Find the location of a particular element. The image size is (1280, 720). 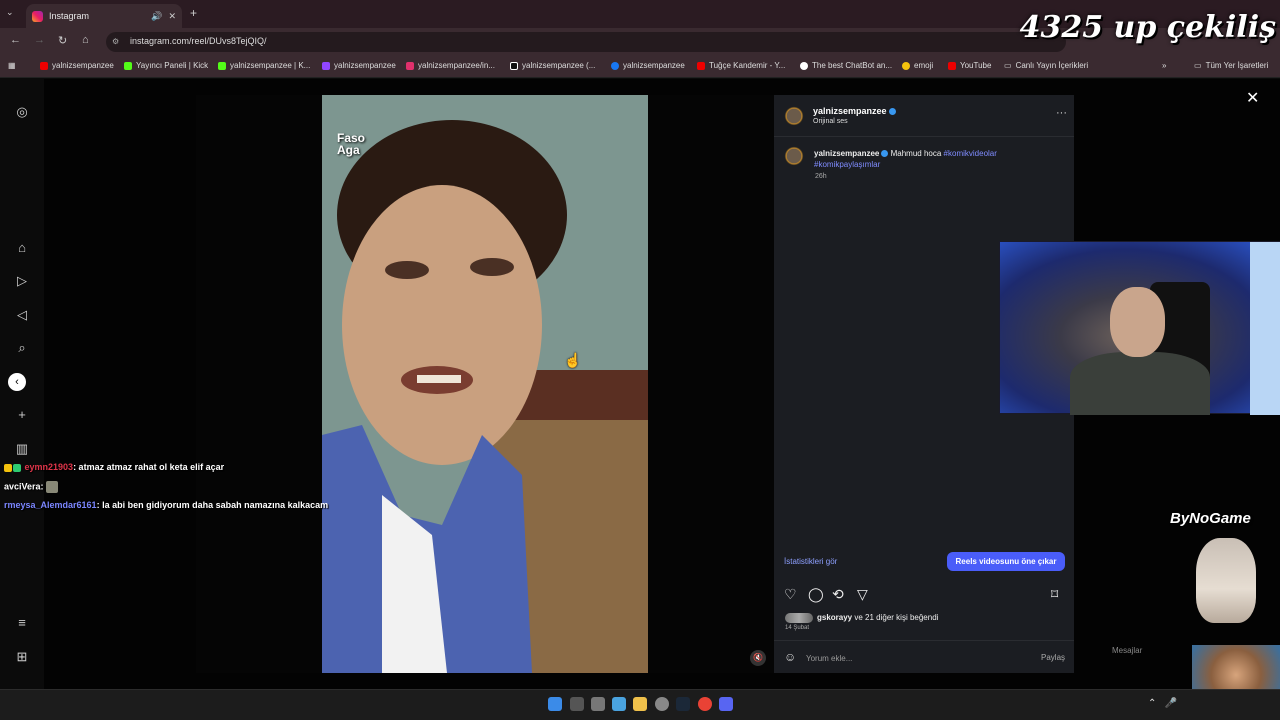

steam-icon is located at coordinates (683, 704).